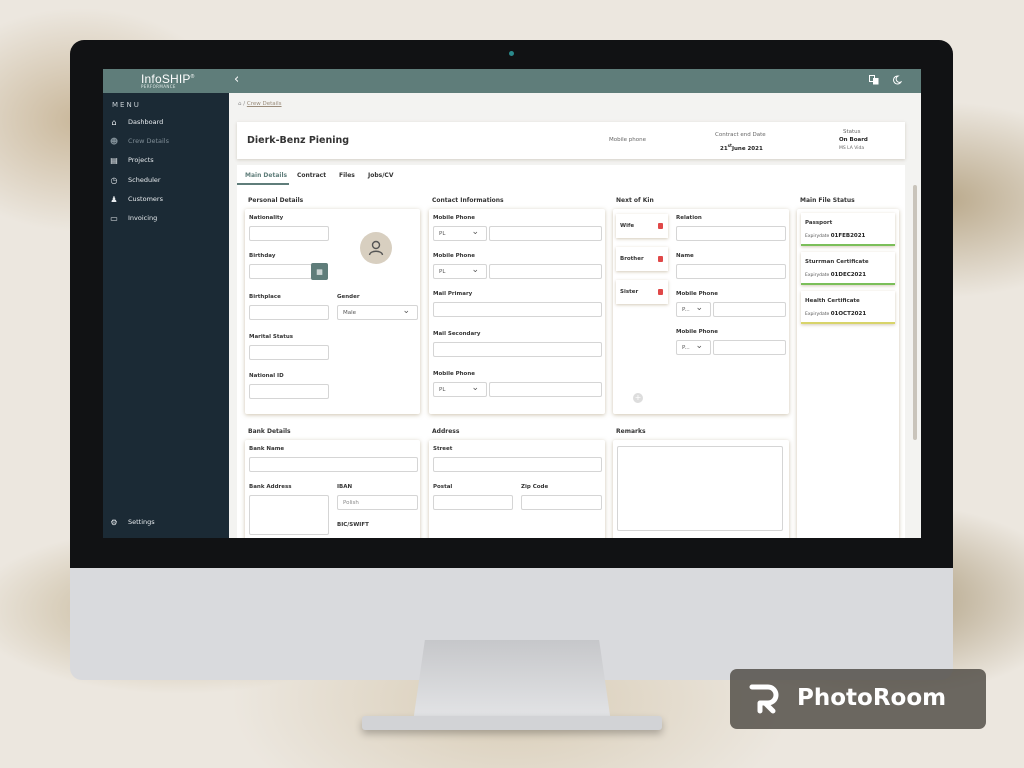 The height and width of the screenshot is (768, 1024). What do you see at coordinates (280, 271) in the screenshot?
I see `birthday-field` at bounding box center [280, 271].